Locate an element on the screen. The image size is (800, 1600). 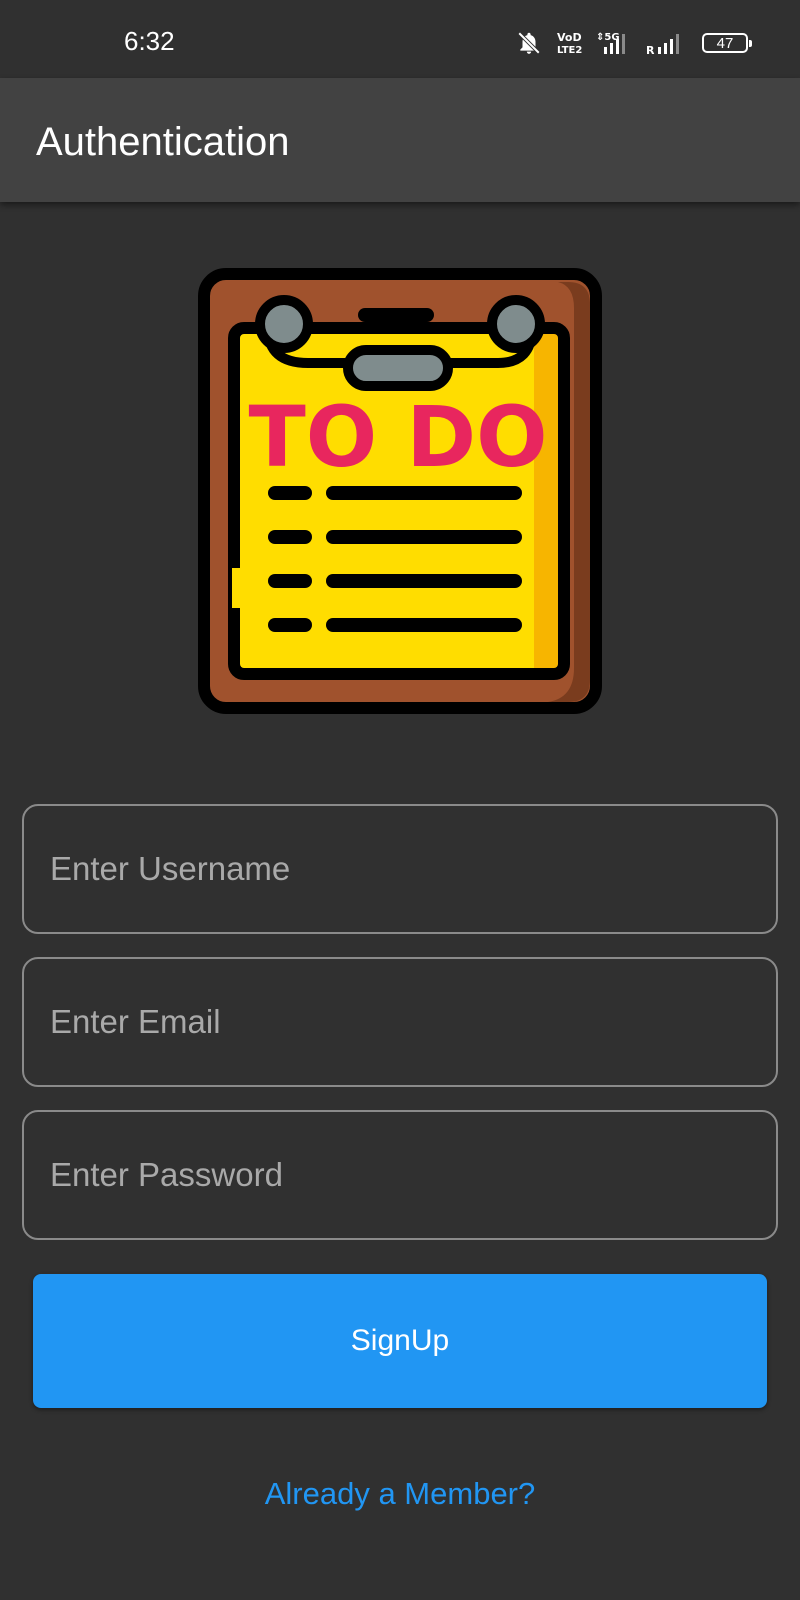
signal-5g-icon: ⇕5G is located at coordinates (614, 43).